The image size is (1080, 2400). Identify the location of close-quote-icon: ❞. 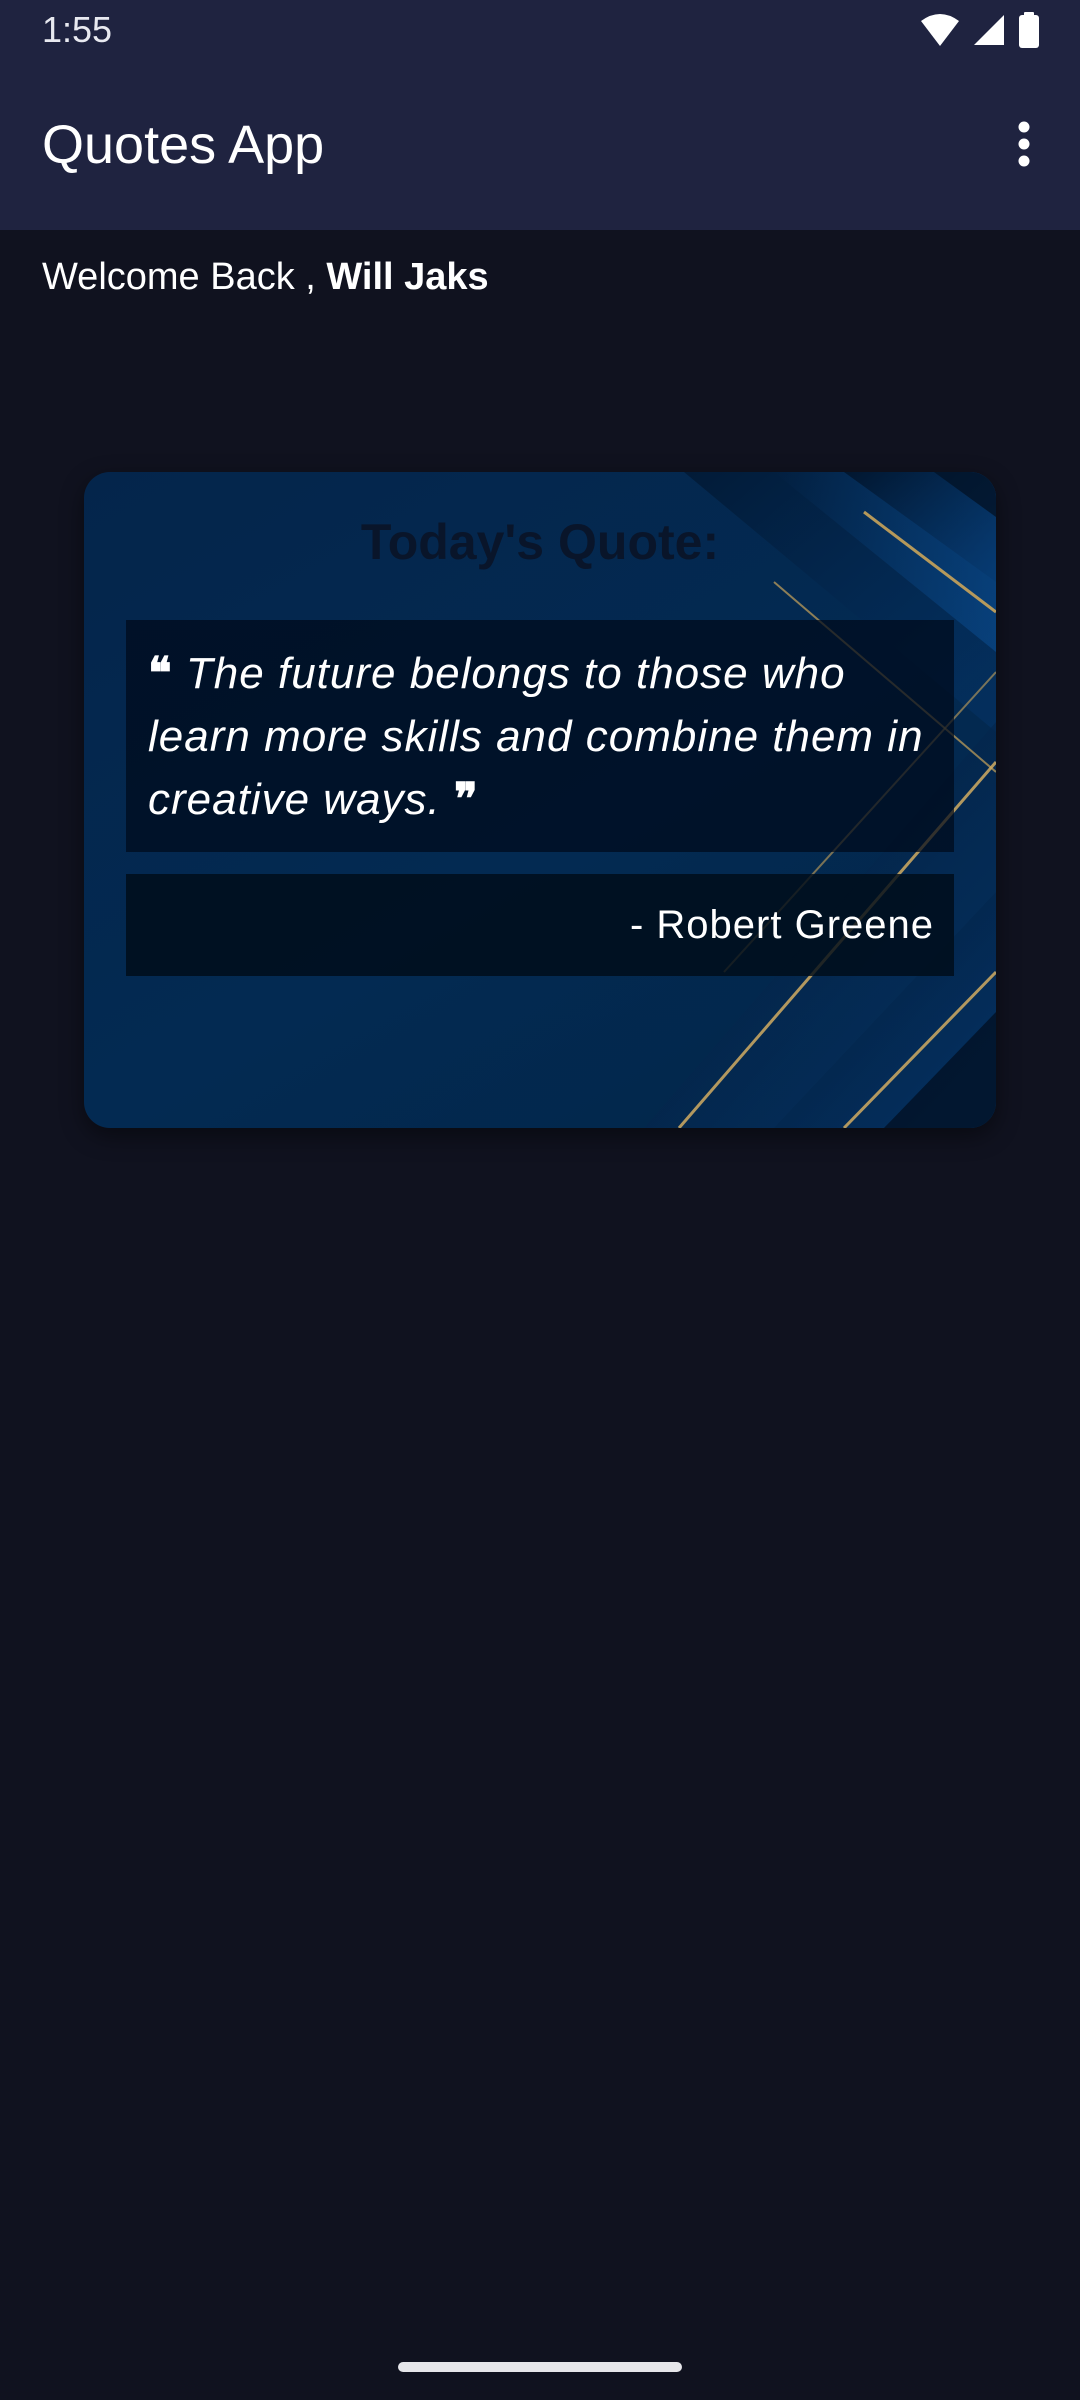
(466, 799).